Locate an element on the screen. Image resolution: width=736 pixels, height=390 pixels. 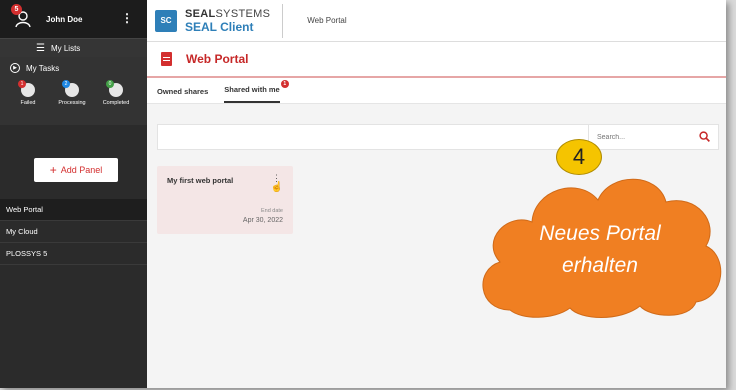
task-completed: 0 Completed is located at coordinates (116, 93).